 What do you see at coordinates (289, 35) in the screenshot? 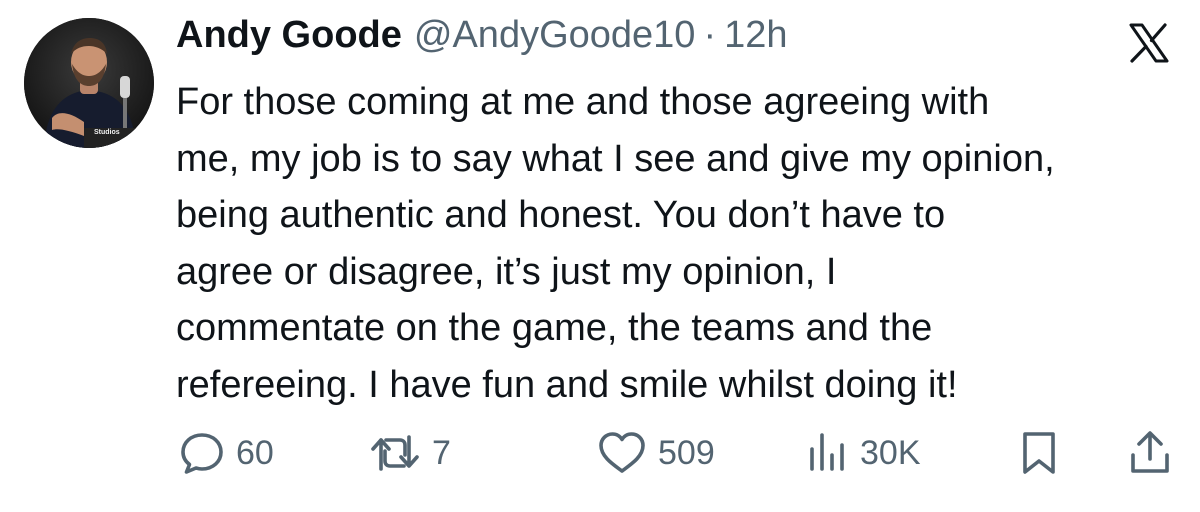
I see `author-name: Andy Goode` at bounding box center [289, 35].